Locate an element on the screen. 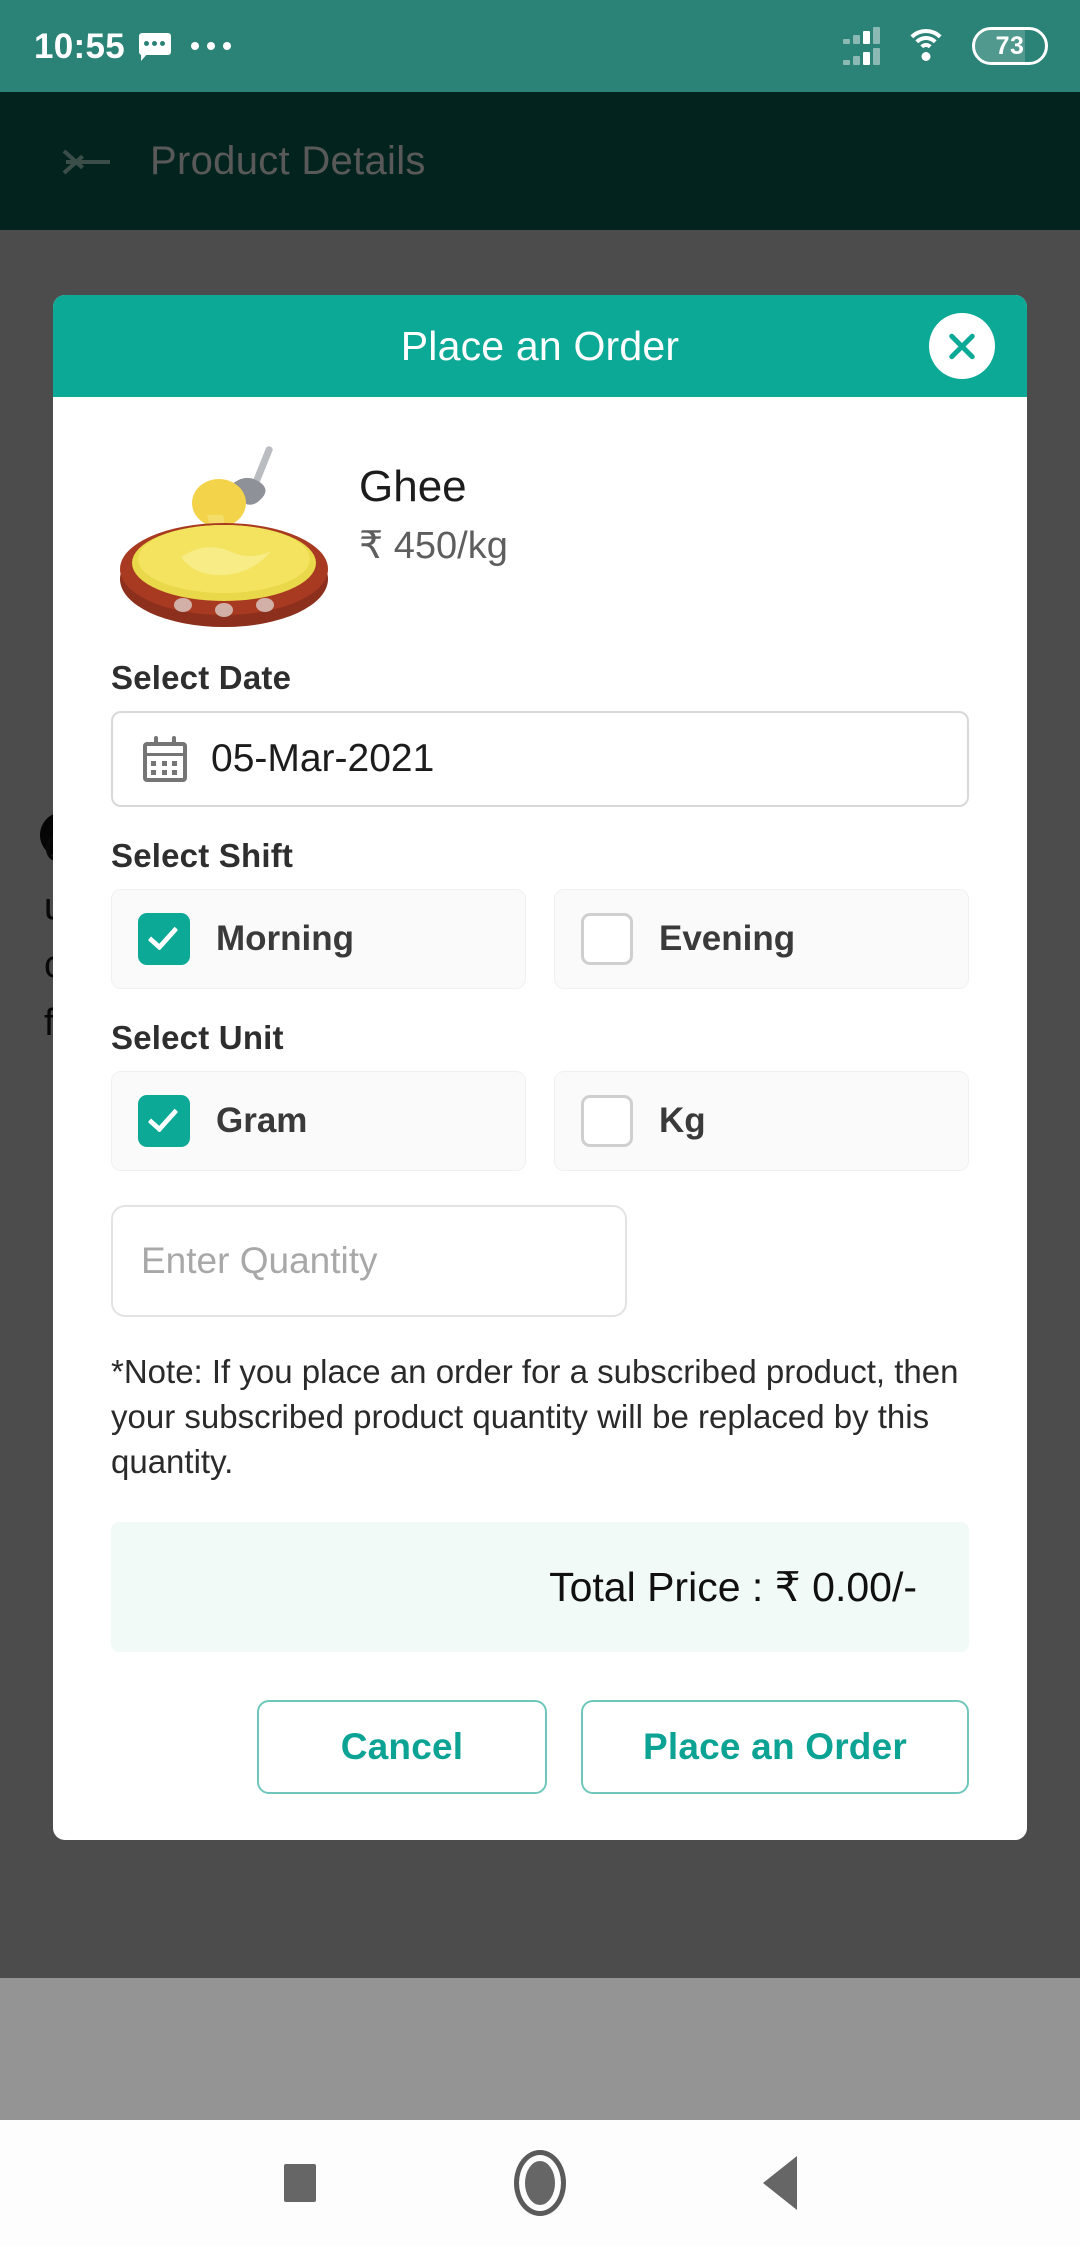 The image size is (1080, 2246). message-icon is located at coordinates (155, 47).